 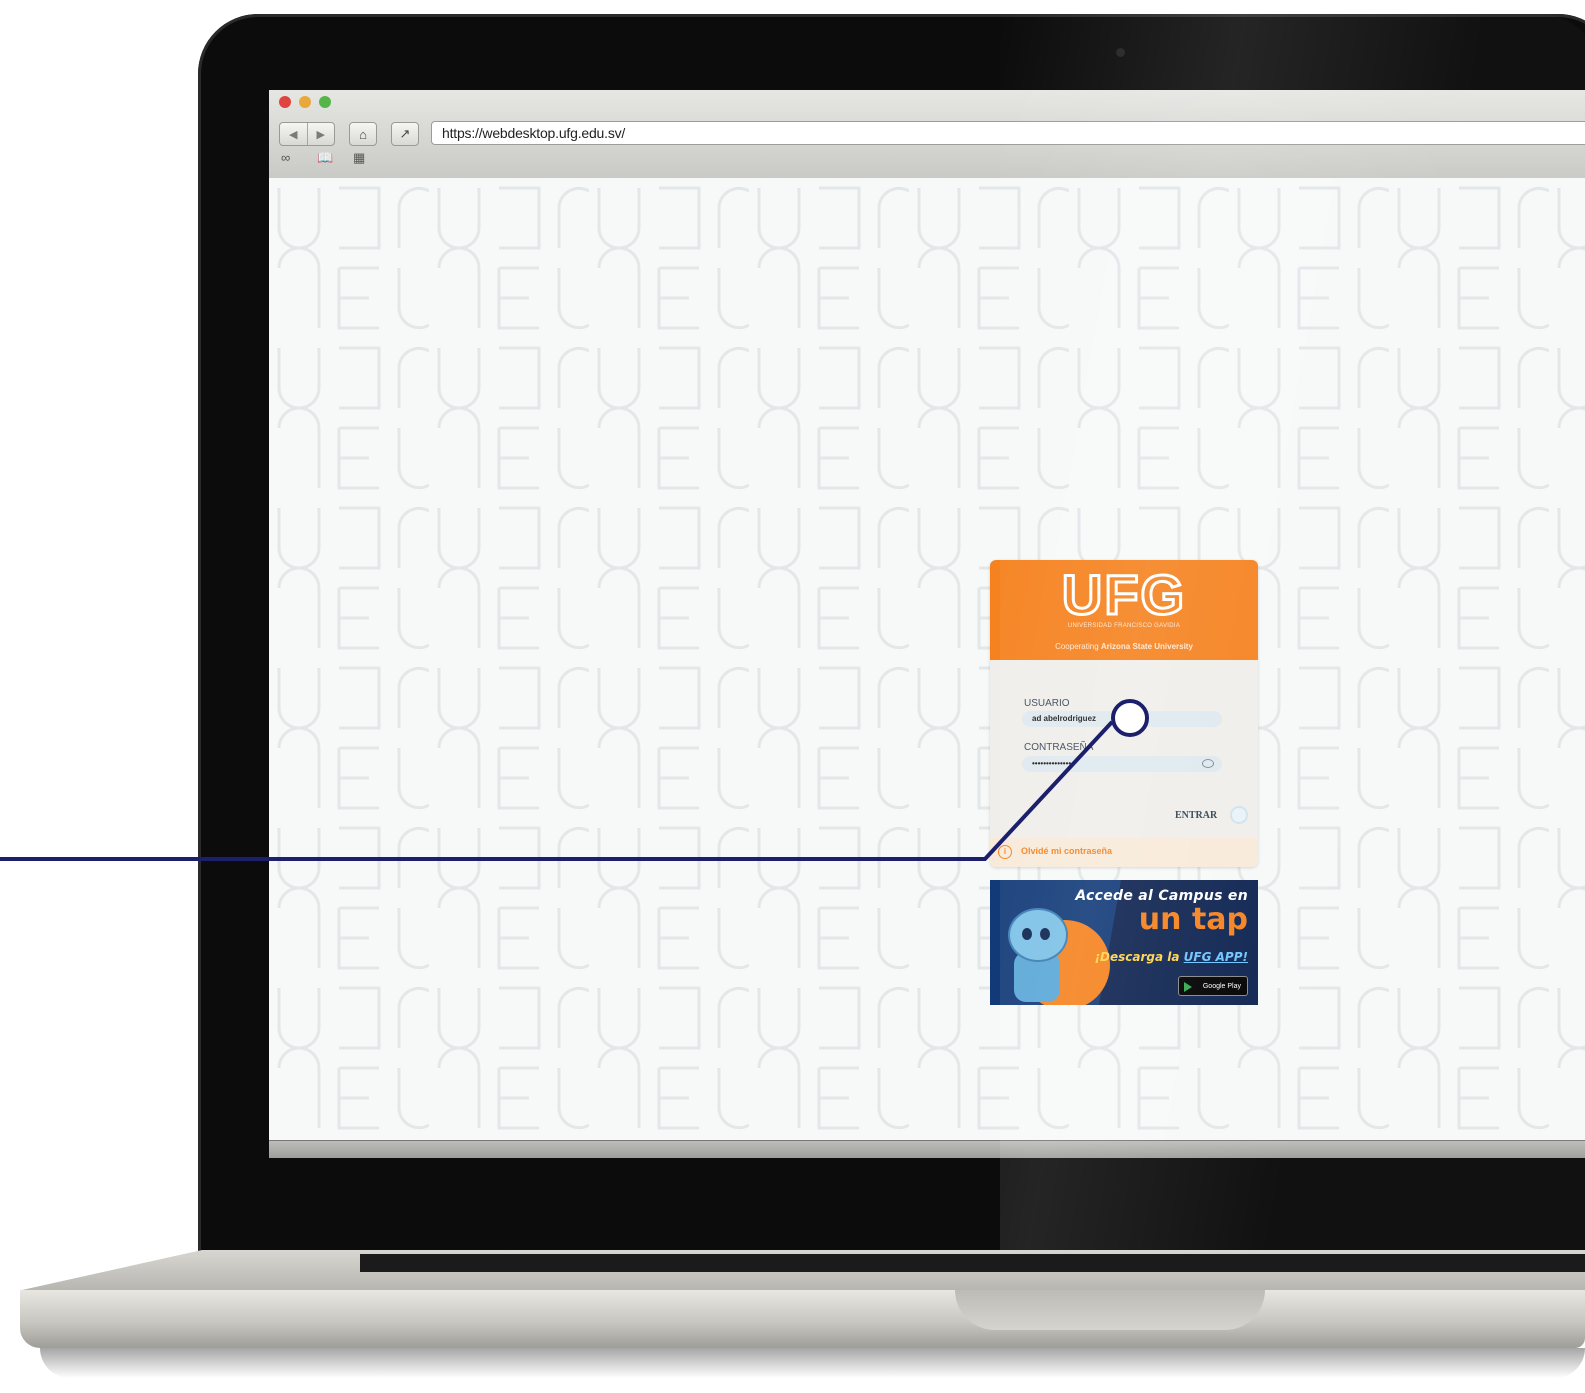 I want to click on robot-mascot-icon, so click(x=1038, y=935).